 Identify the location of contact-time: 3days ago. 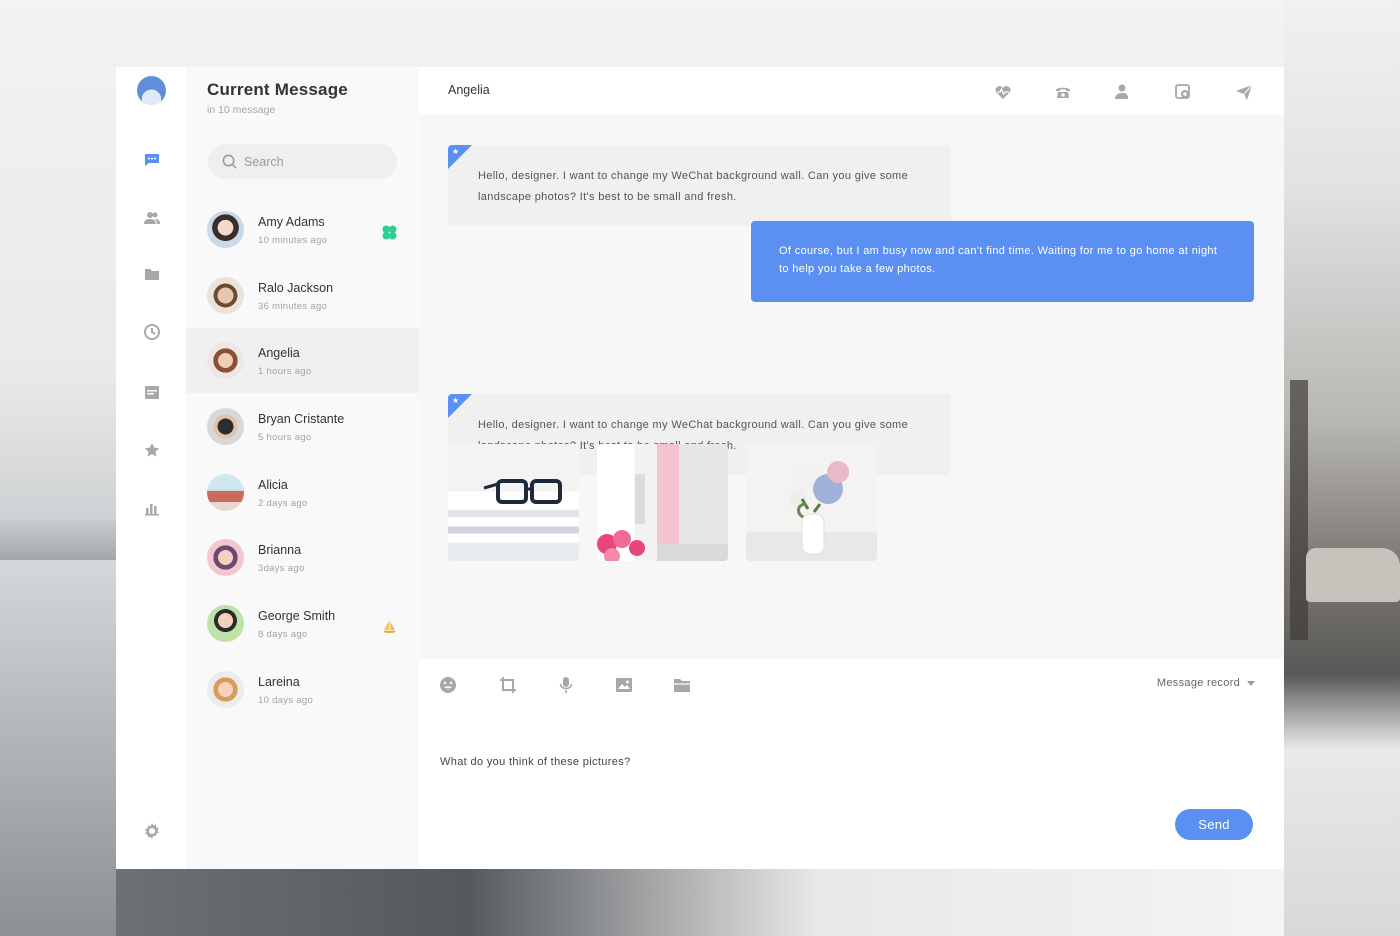
(281, 568).